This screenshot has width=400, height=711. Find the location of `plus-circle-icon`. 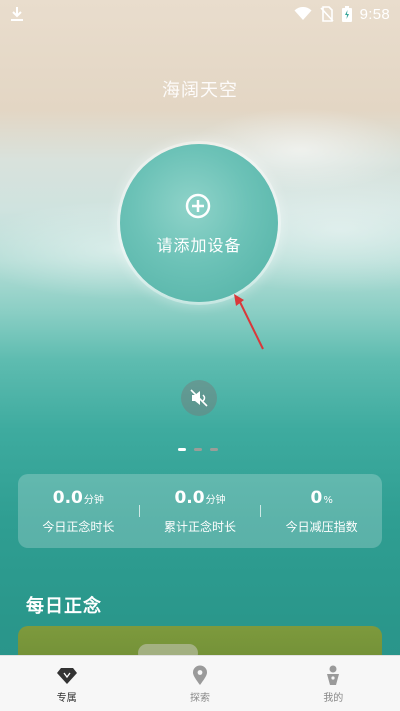

plus-circle-icon is located at coordinates (198, 206).